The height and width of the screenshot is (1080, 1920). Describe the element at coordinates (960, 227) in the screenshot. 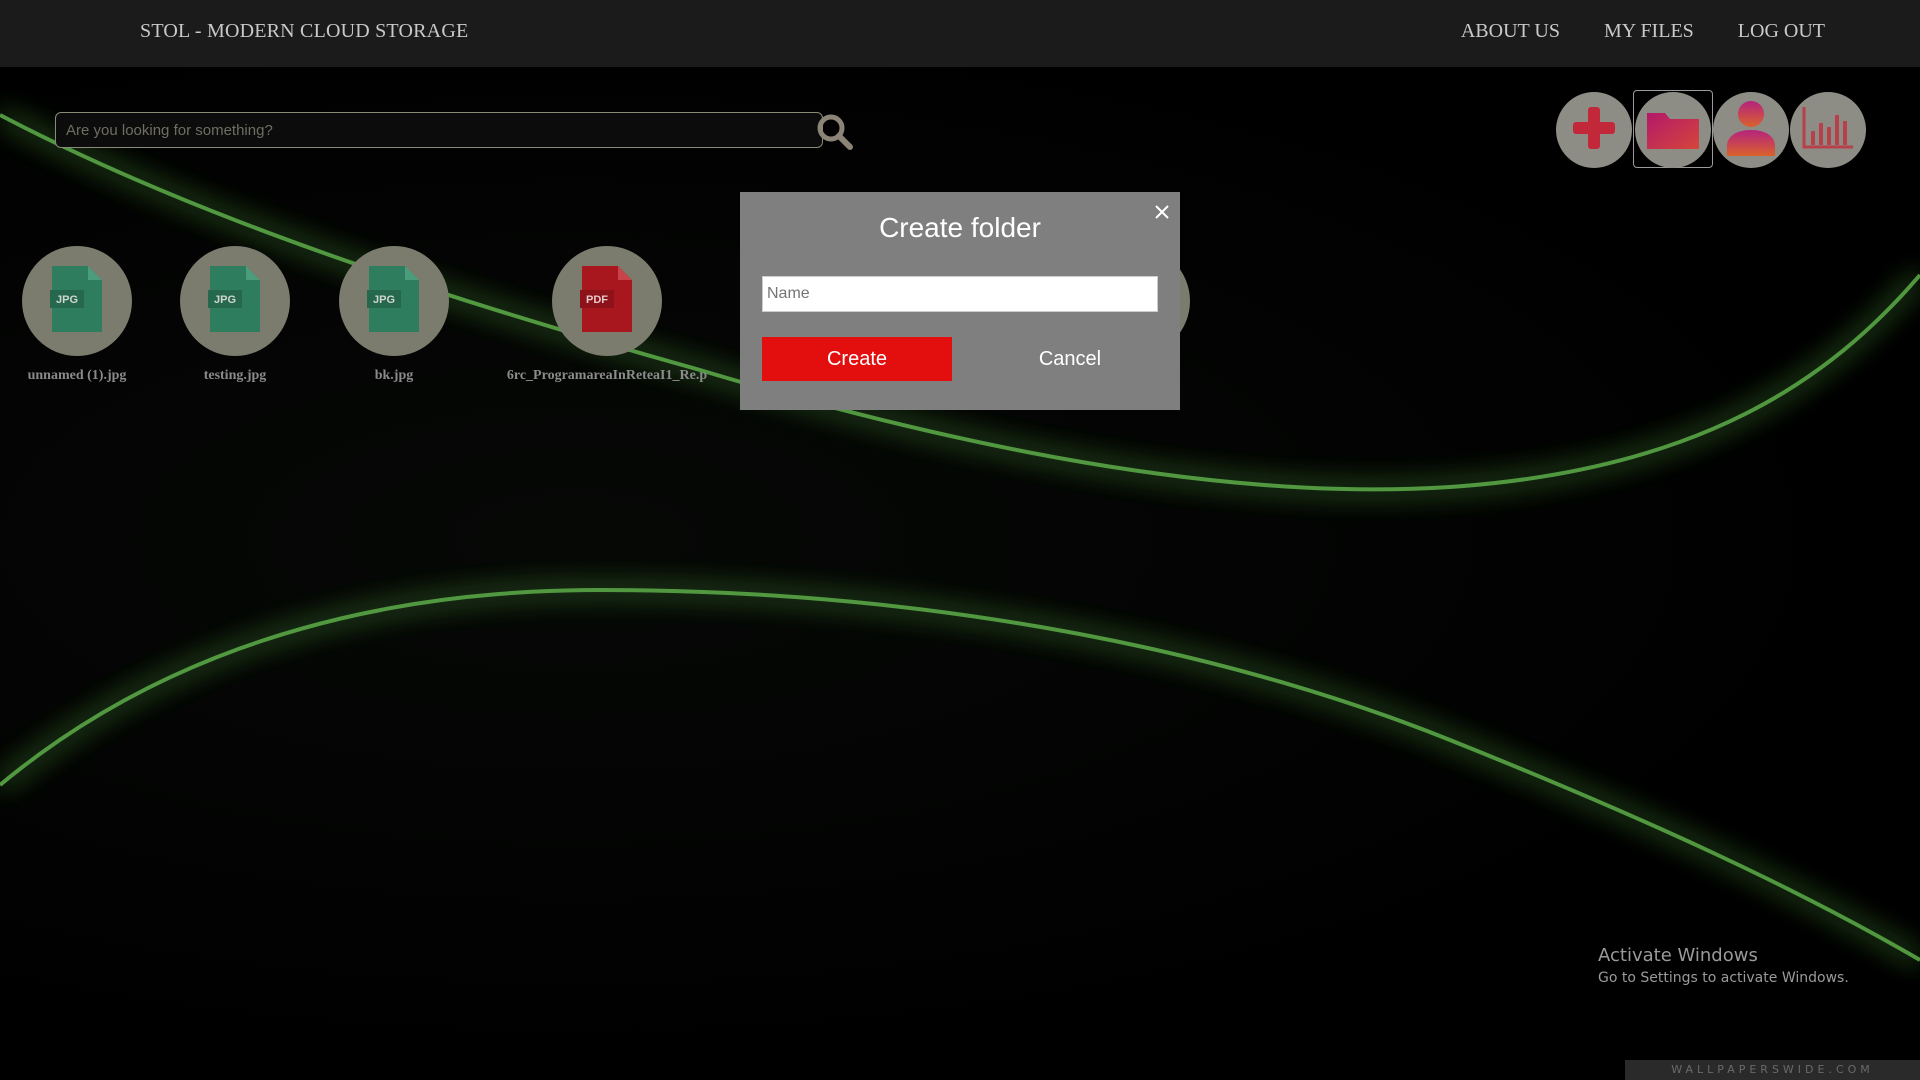

I see `dialog-title: Create folder` at that location.